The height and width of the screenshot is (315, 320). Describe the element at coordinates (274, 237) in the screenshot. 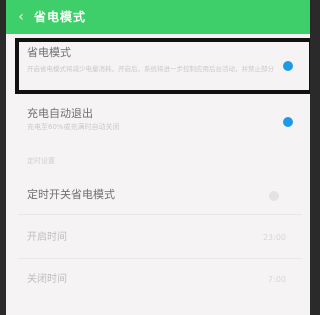

I see `on-time-value: 23:00` at that location.